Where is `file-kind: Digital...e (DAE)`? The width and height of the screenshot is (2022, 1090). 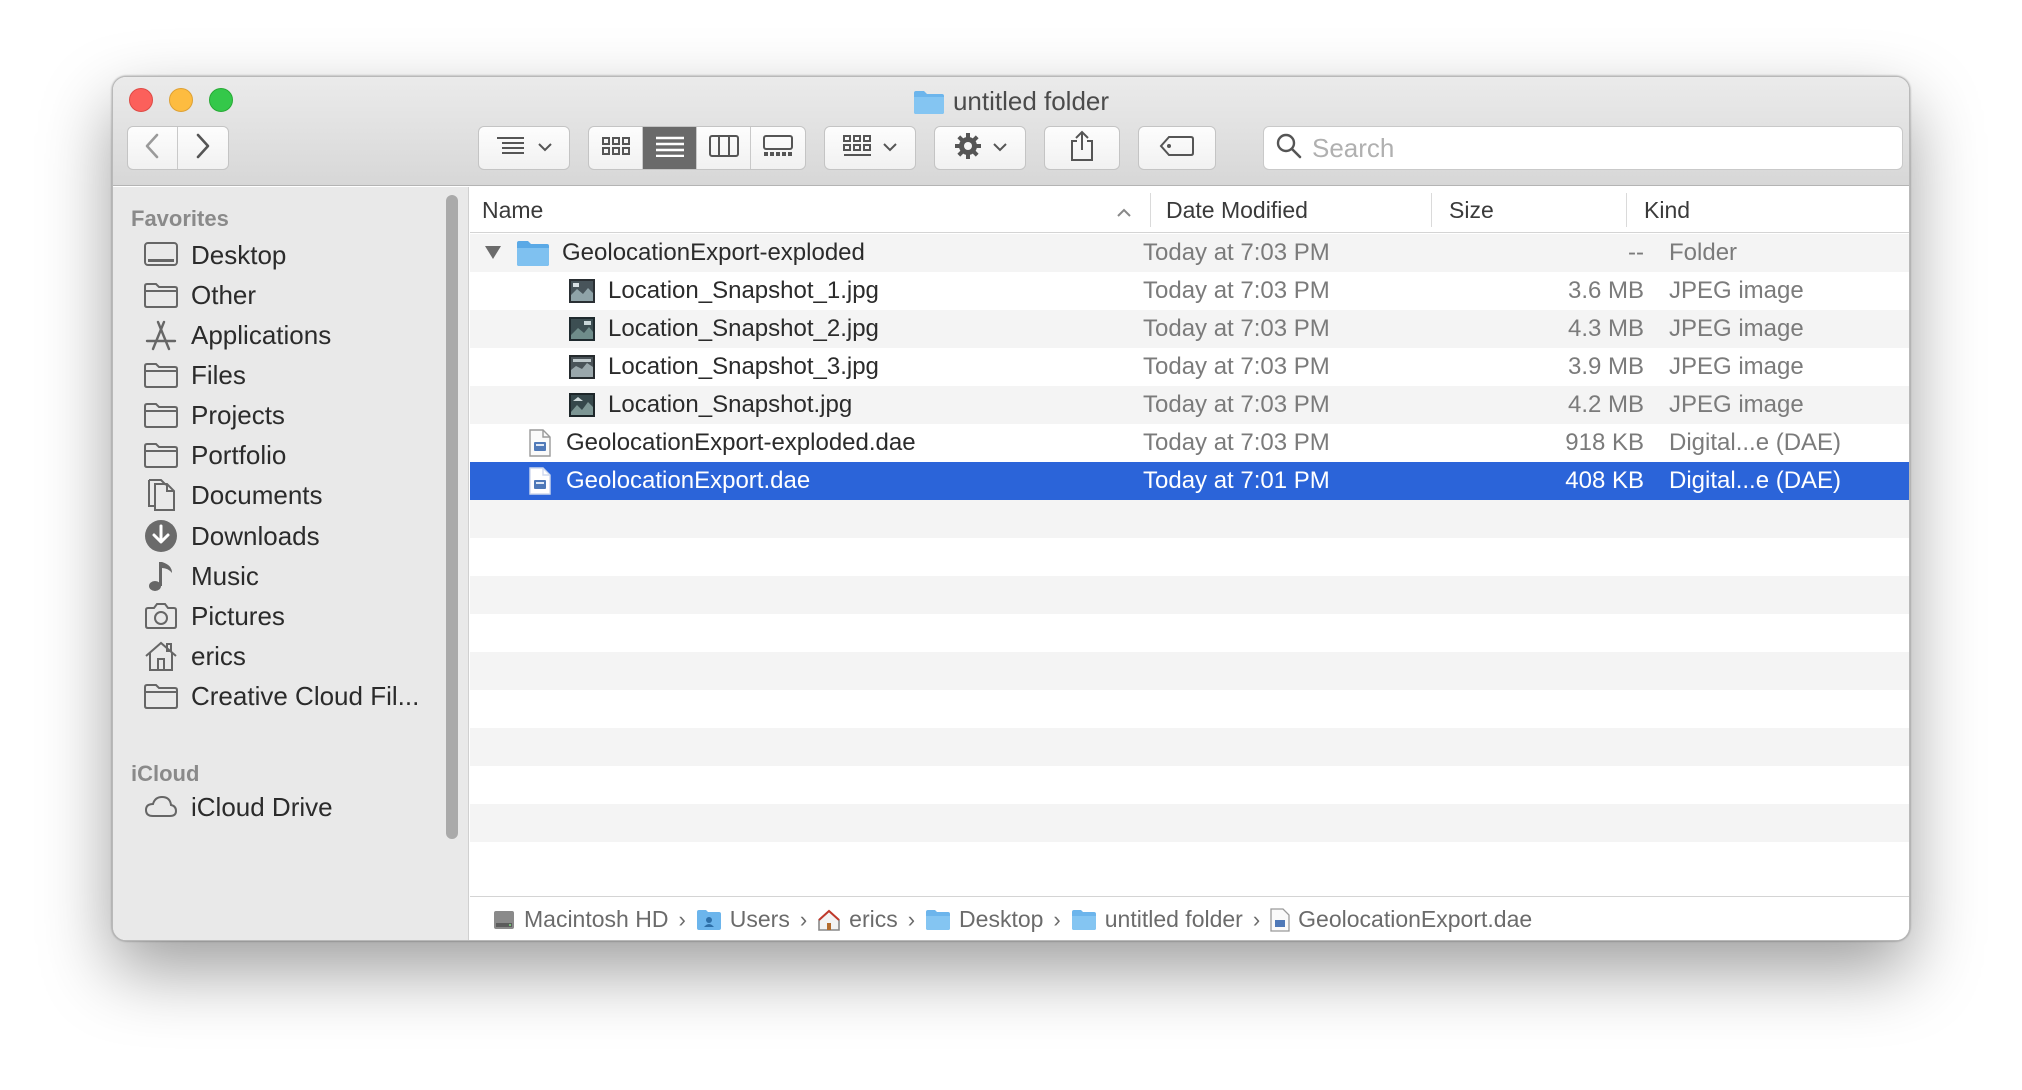
file-kind: Digital...e (DAE) is located at coordinates (1755, 442).